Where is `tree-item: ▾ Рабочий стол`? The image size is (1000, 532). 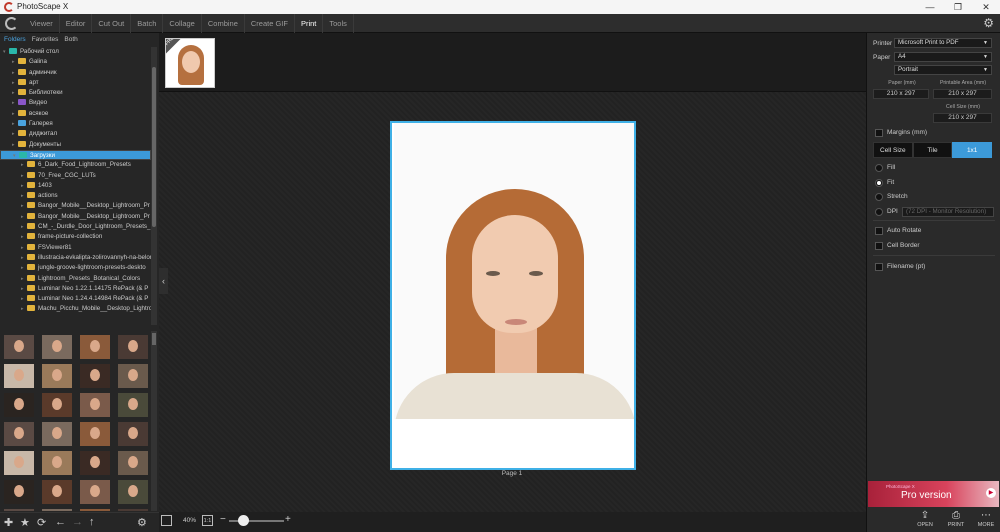
tree-item: ▾ Рабочий стол is located at coordinates (75, 52).